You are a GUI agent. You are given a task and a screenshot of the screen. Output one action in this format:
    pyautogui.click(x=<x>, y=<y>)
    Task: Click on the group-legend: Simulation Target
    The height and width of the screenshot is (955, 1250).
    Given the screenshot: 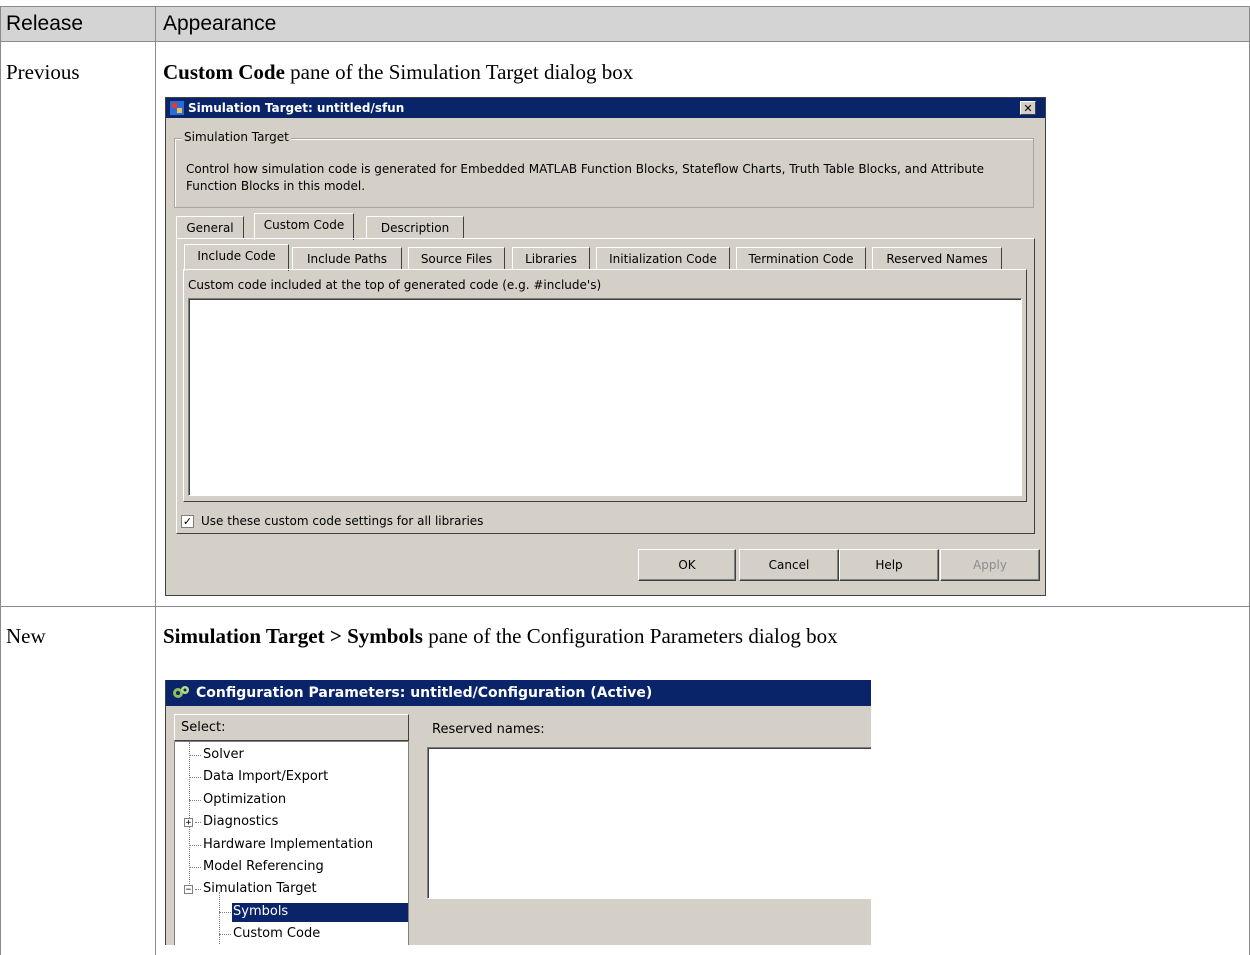 What is the action you would take?
    pyautogui.click(x=236, y=137)
    